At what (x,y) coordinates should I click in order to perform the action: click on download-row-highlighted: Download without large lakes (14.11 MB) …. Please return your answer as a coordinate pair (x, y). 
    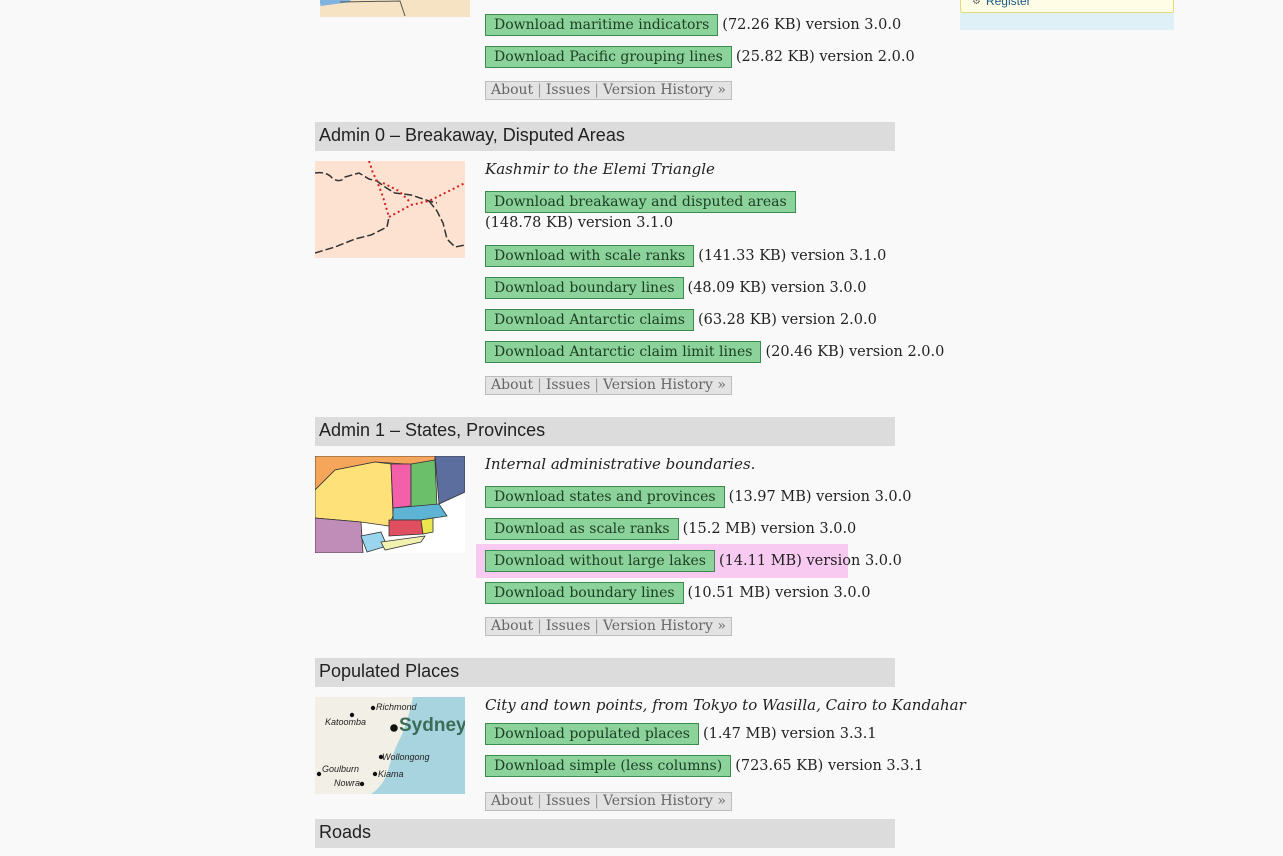
    Looking at the image, I should click on (693, 561).